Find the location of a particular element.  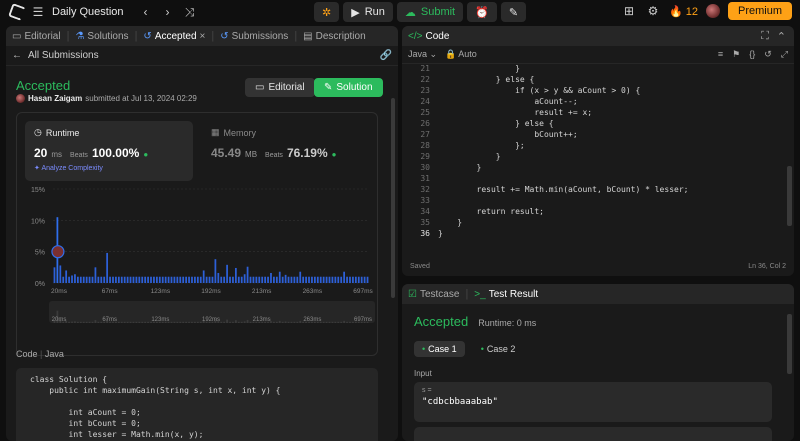

streak-counter: 🔥 12 is located at coordinates (683, 11).